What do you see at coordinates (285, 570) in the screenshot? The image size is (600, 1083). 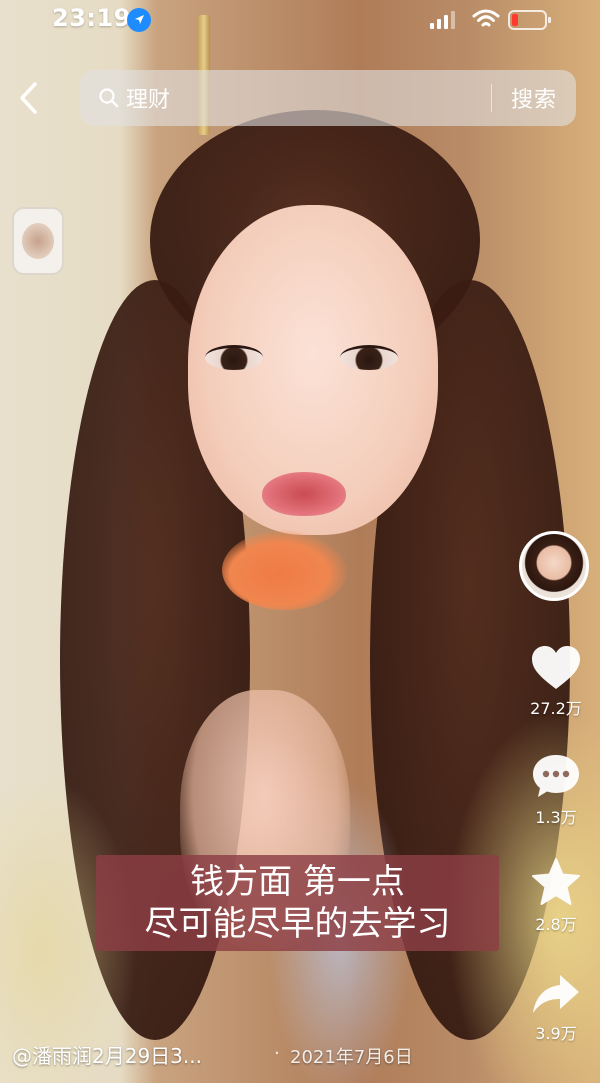 I see `redaction-scribble` at bounding box center [285, 570].